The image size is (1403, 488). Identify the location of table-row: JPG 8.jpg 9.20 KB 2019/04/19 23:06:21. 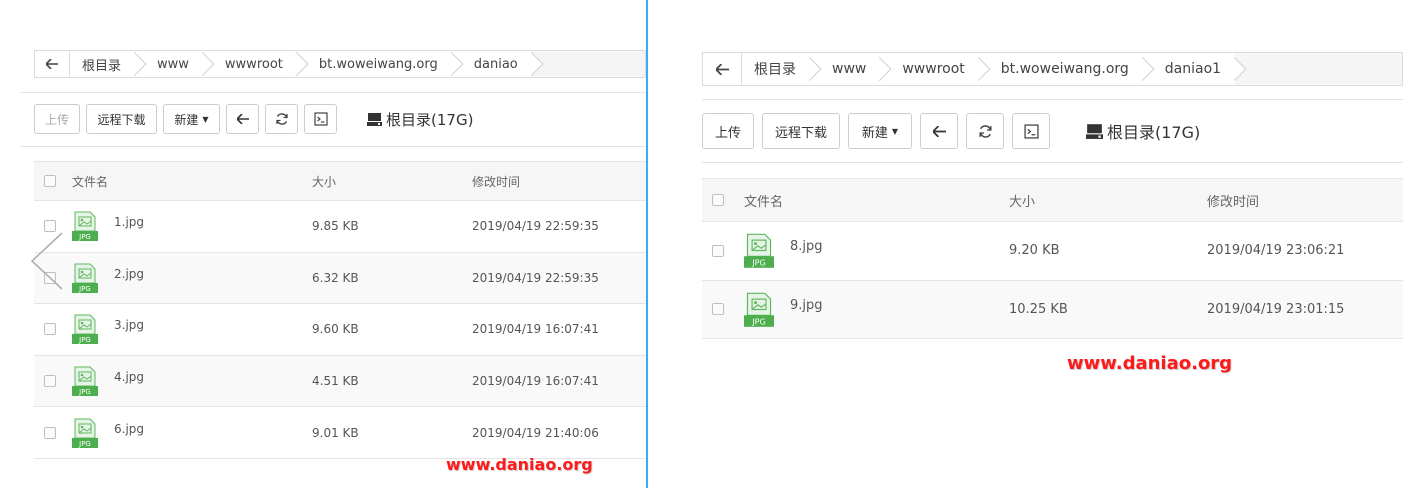
(1052, 251).